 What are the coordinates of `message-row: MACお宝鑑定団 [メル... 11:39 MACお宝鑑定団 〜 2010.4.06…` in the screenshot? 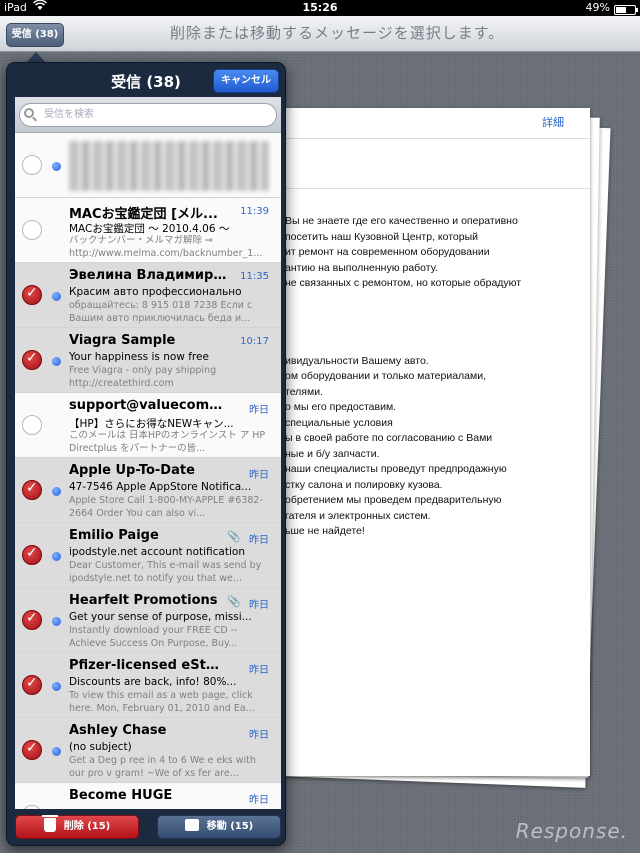 It's located at (148, 230).